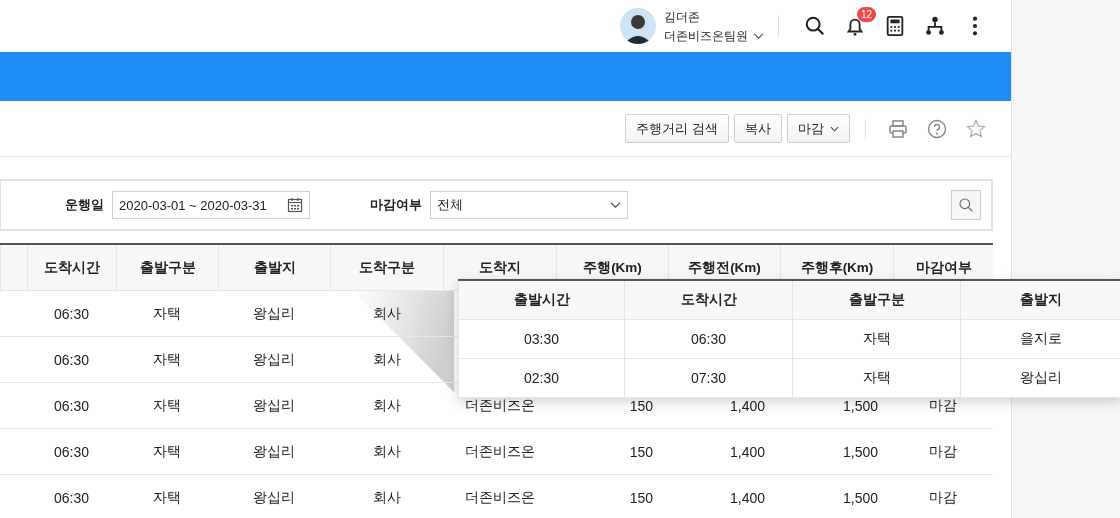  What do you see at coordinates (895, 26) in the screenshot?
I see `calculator-icon` at bounding box center [895, 26].